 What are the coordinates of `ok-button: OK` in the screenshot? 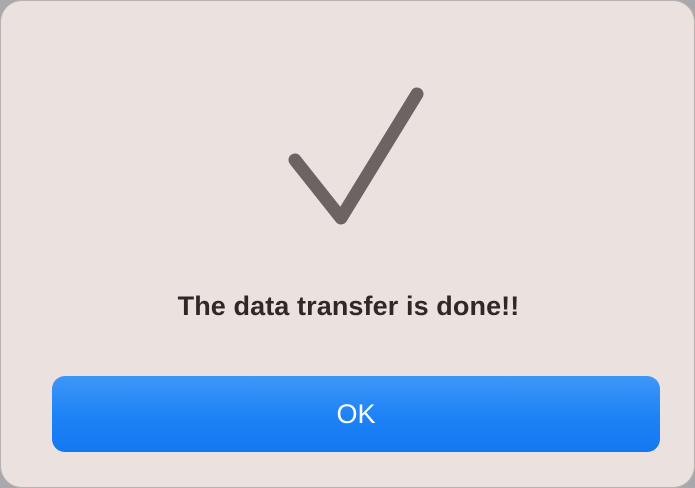 It's located at (356, 414).